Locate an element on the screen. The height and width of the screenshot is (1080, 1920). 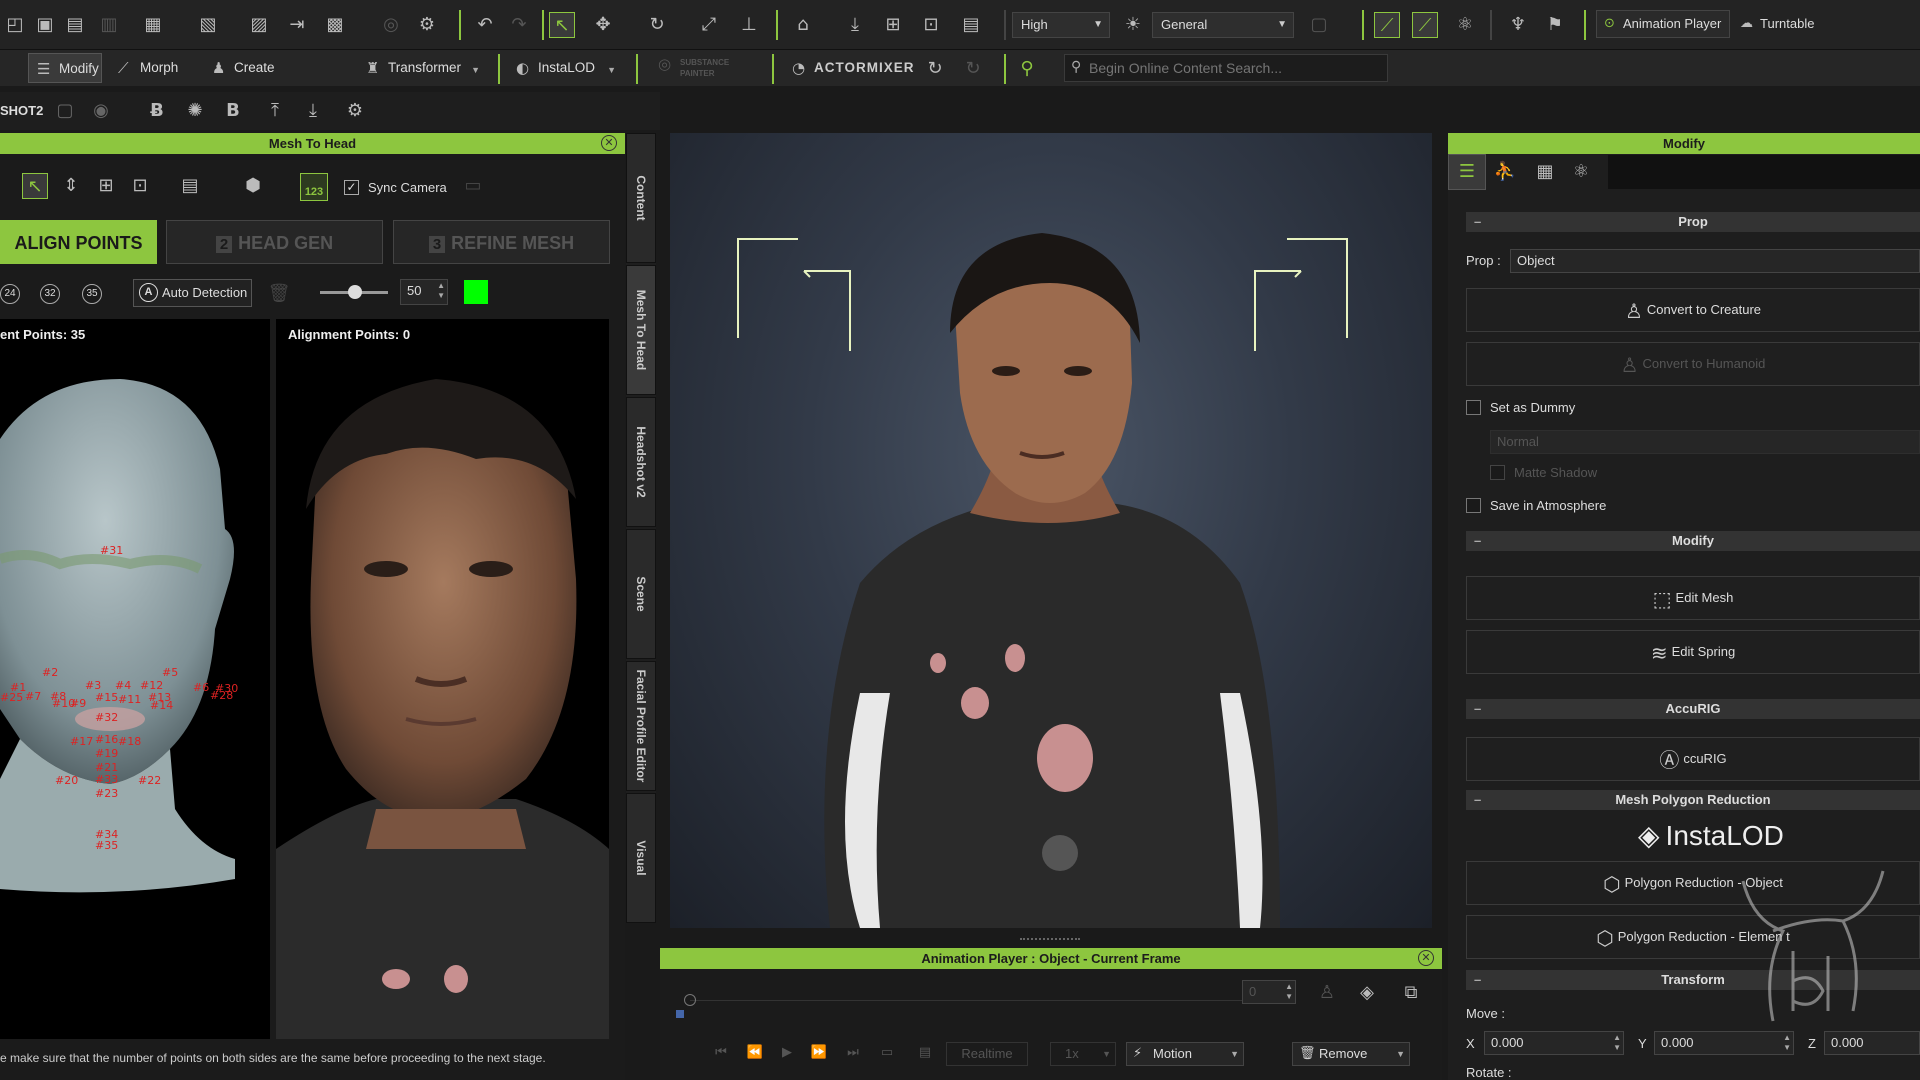
send-icon: ⇥ is located at coordinates (297, 25).